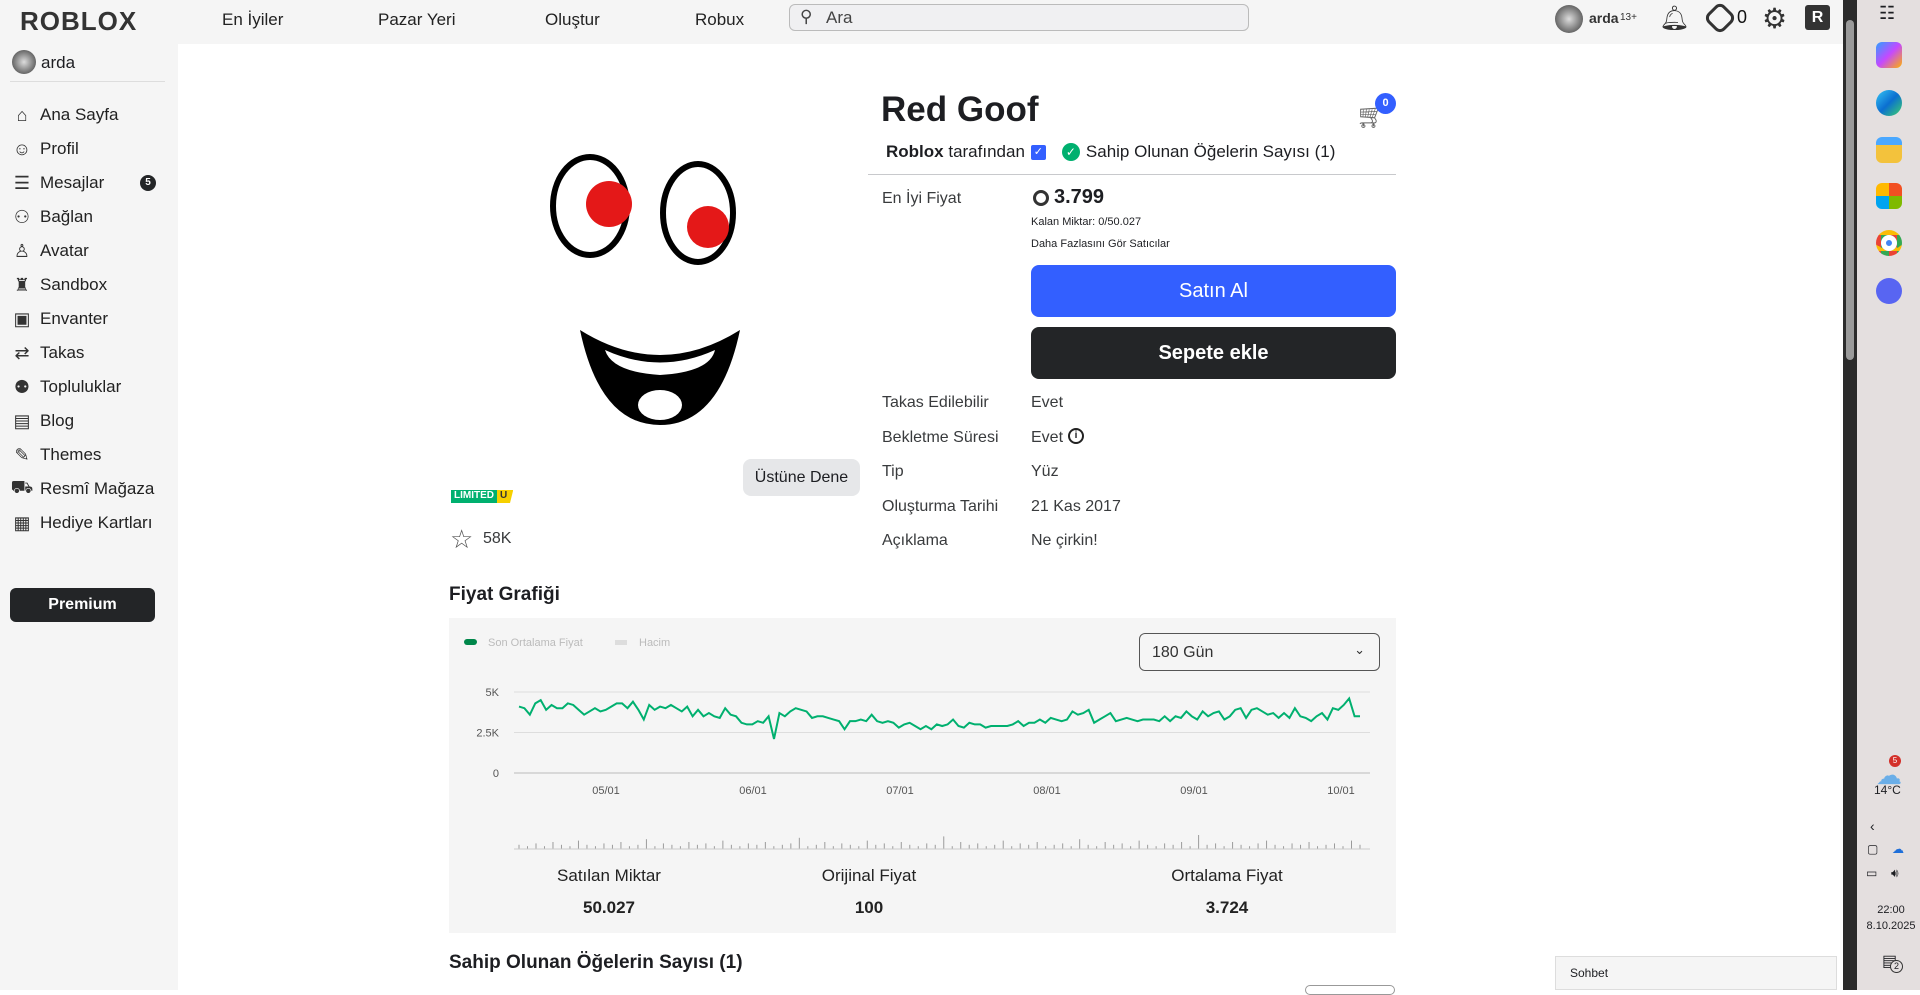 The image size is (1920, 995). What do you see at coordinates (1889, 291) in the screenshot?
I see `discord-icon` at bounding box center [1889, 291].